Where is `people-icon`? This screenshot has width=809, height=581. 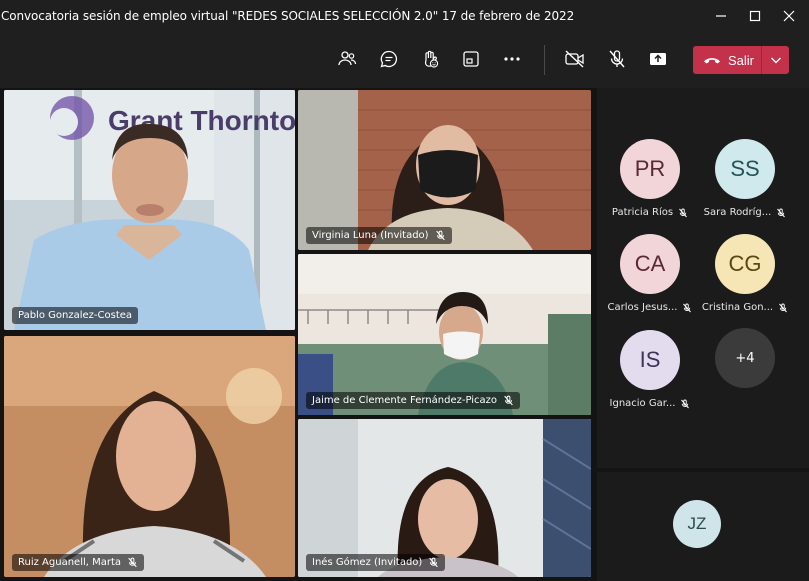
people-icon is located at coordinates (347, 58).